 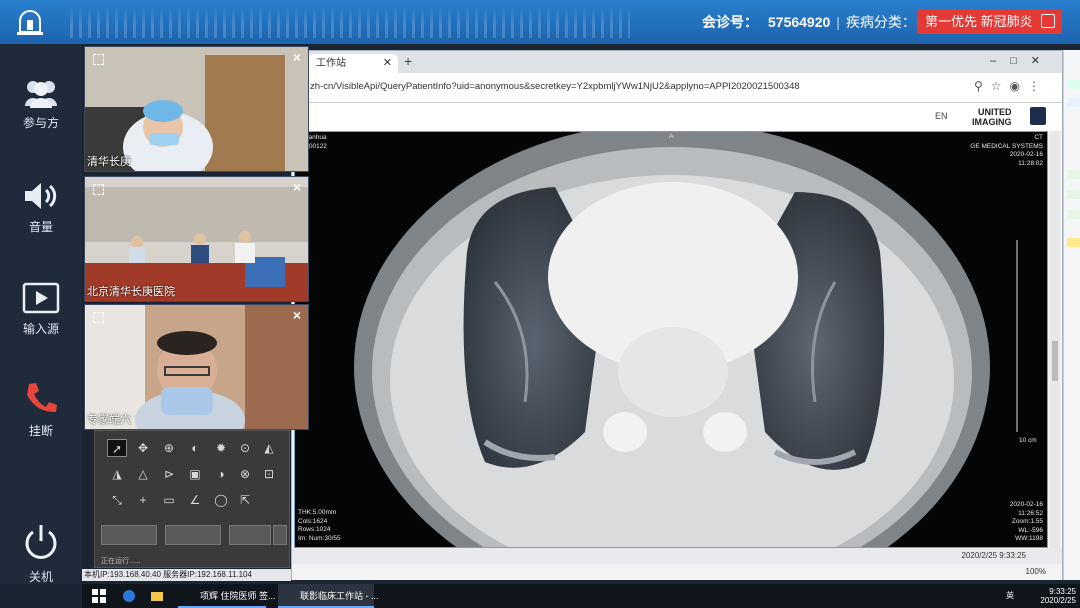 I want to click on manufacturer: GE MEDICAL SYSTEMS, so click(x=1006, y=146).